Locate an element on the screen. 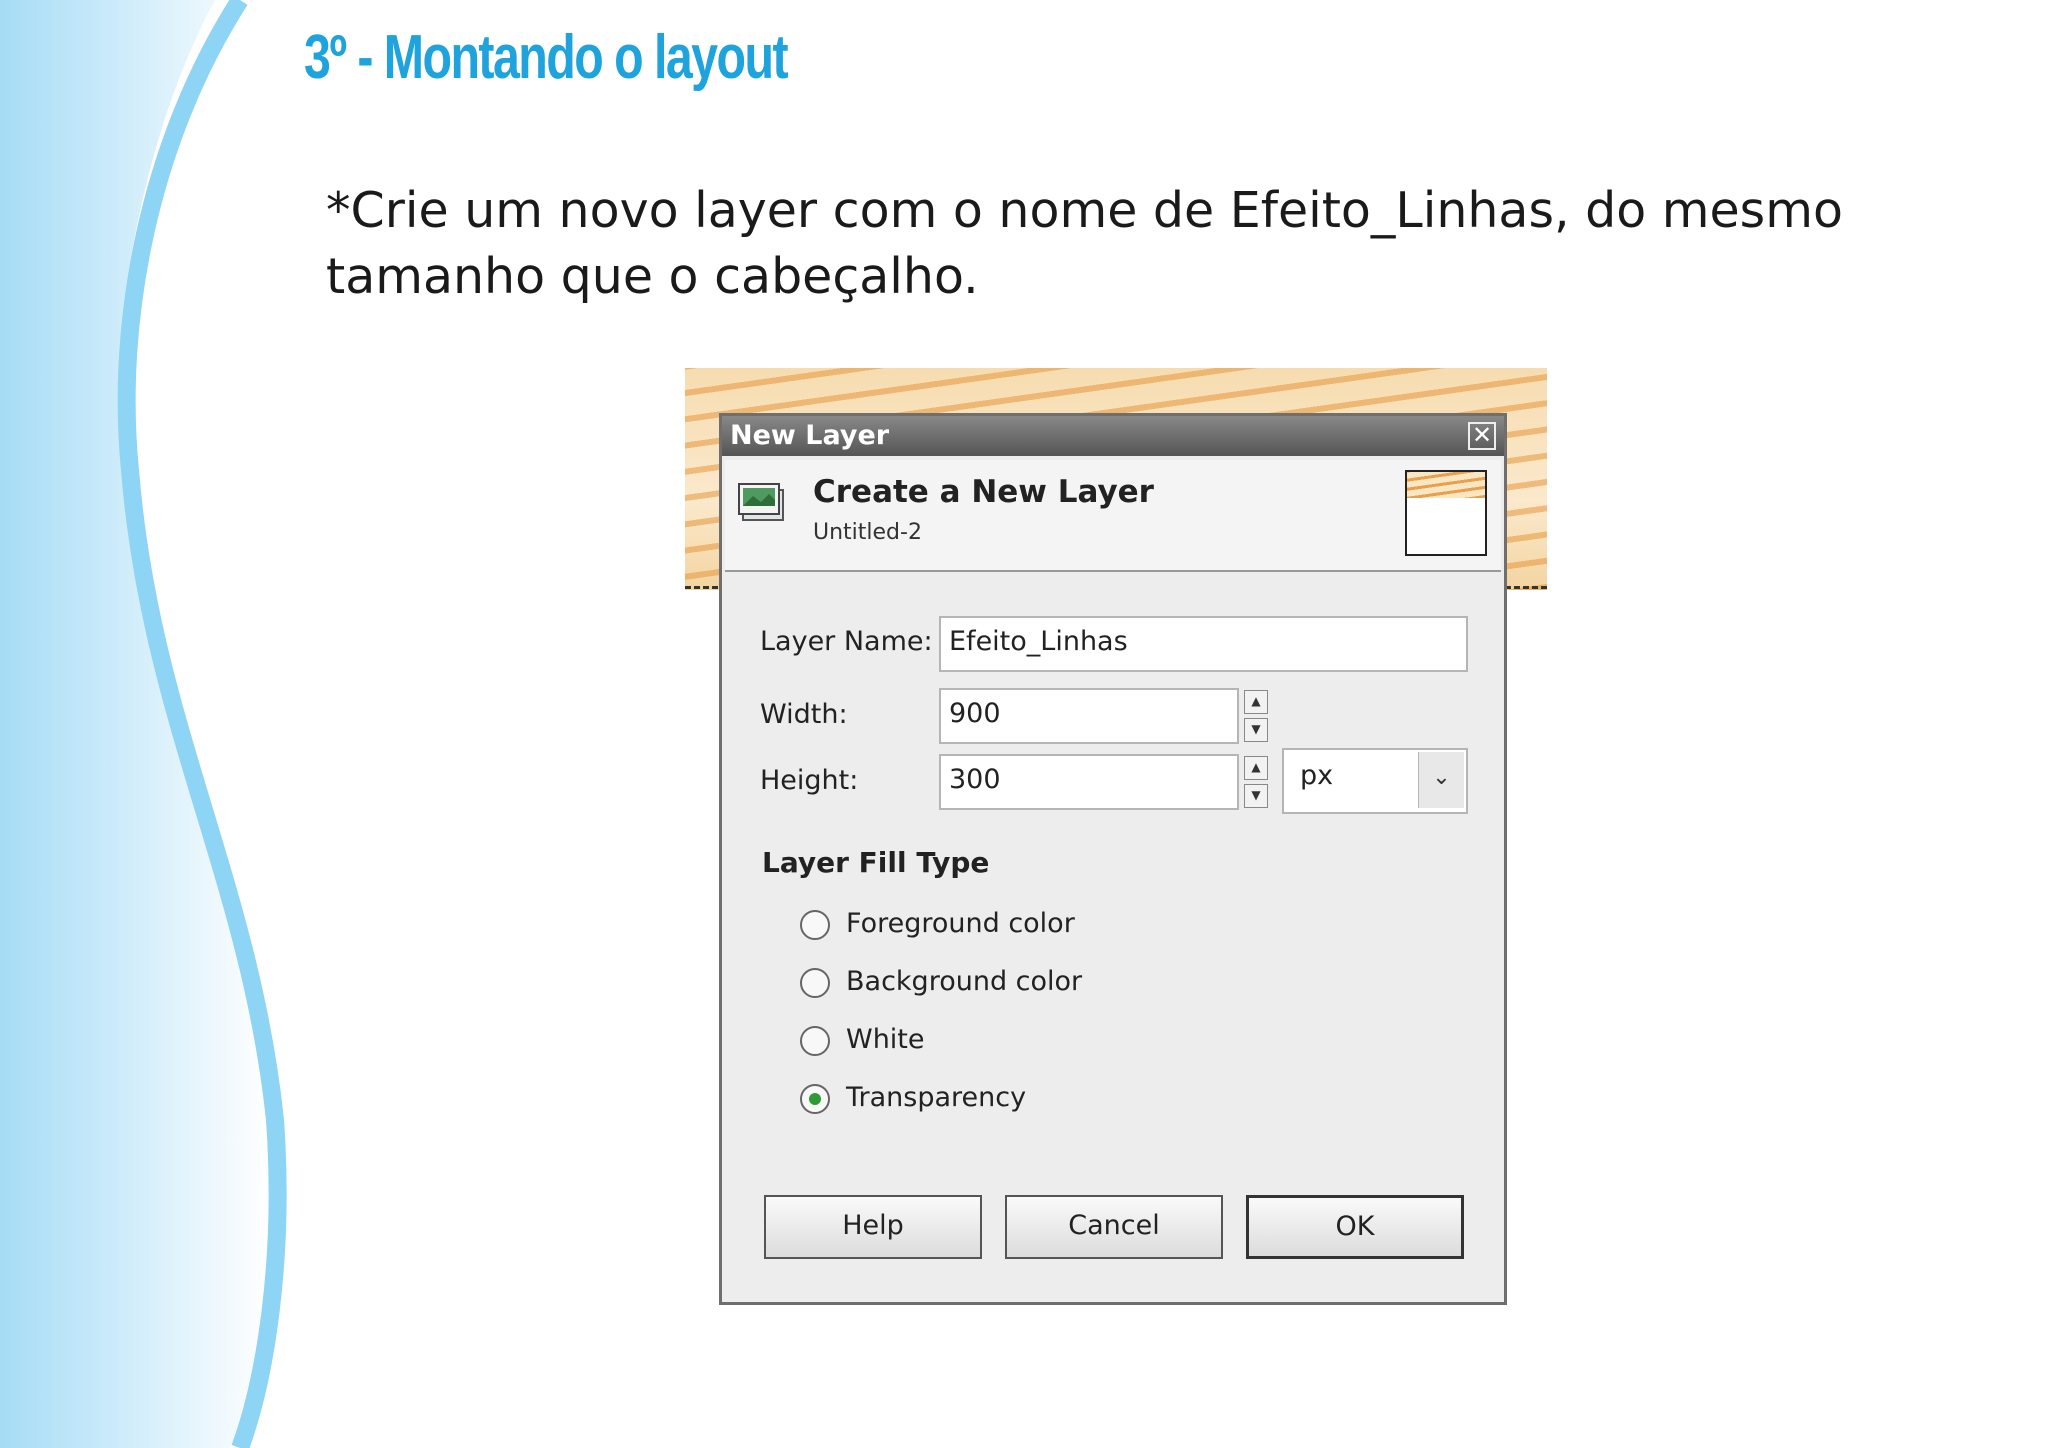 The height and width of the screenshot is (1448, 2048). width-label: Width: is located at coordinates (804, 714).